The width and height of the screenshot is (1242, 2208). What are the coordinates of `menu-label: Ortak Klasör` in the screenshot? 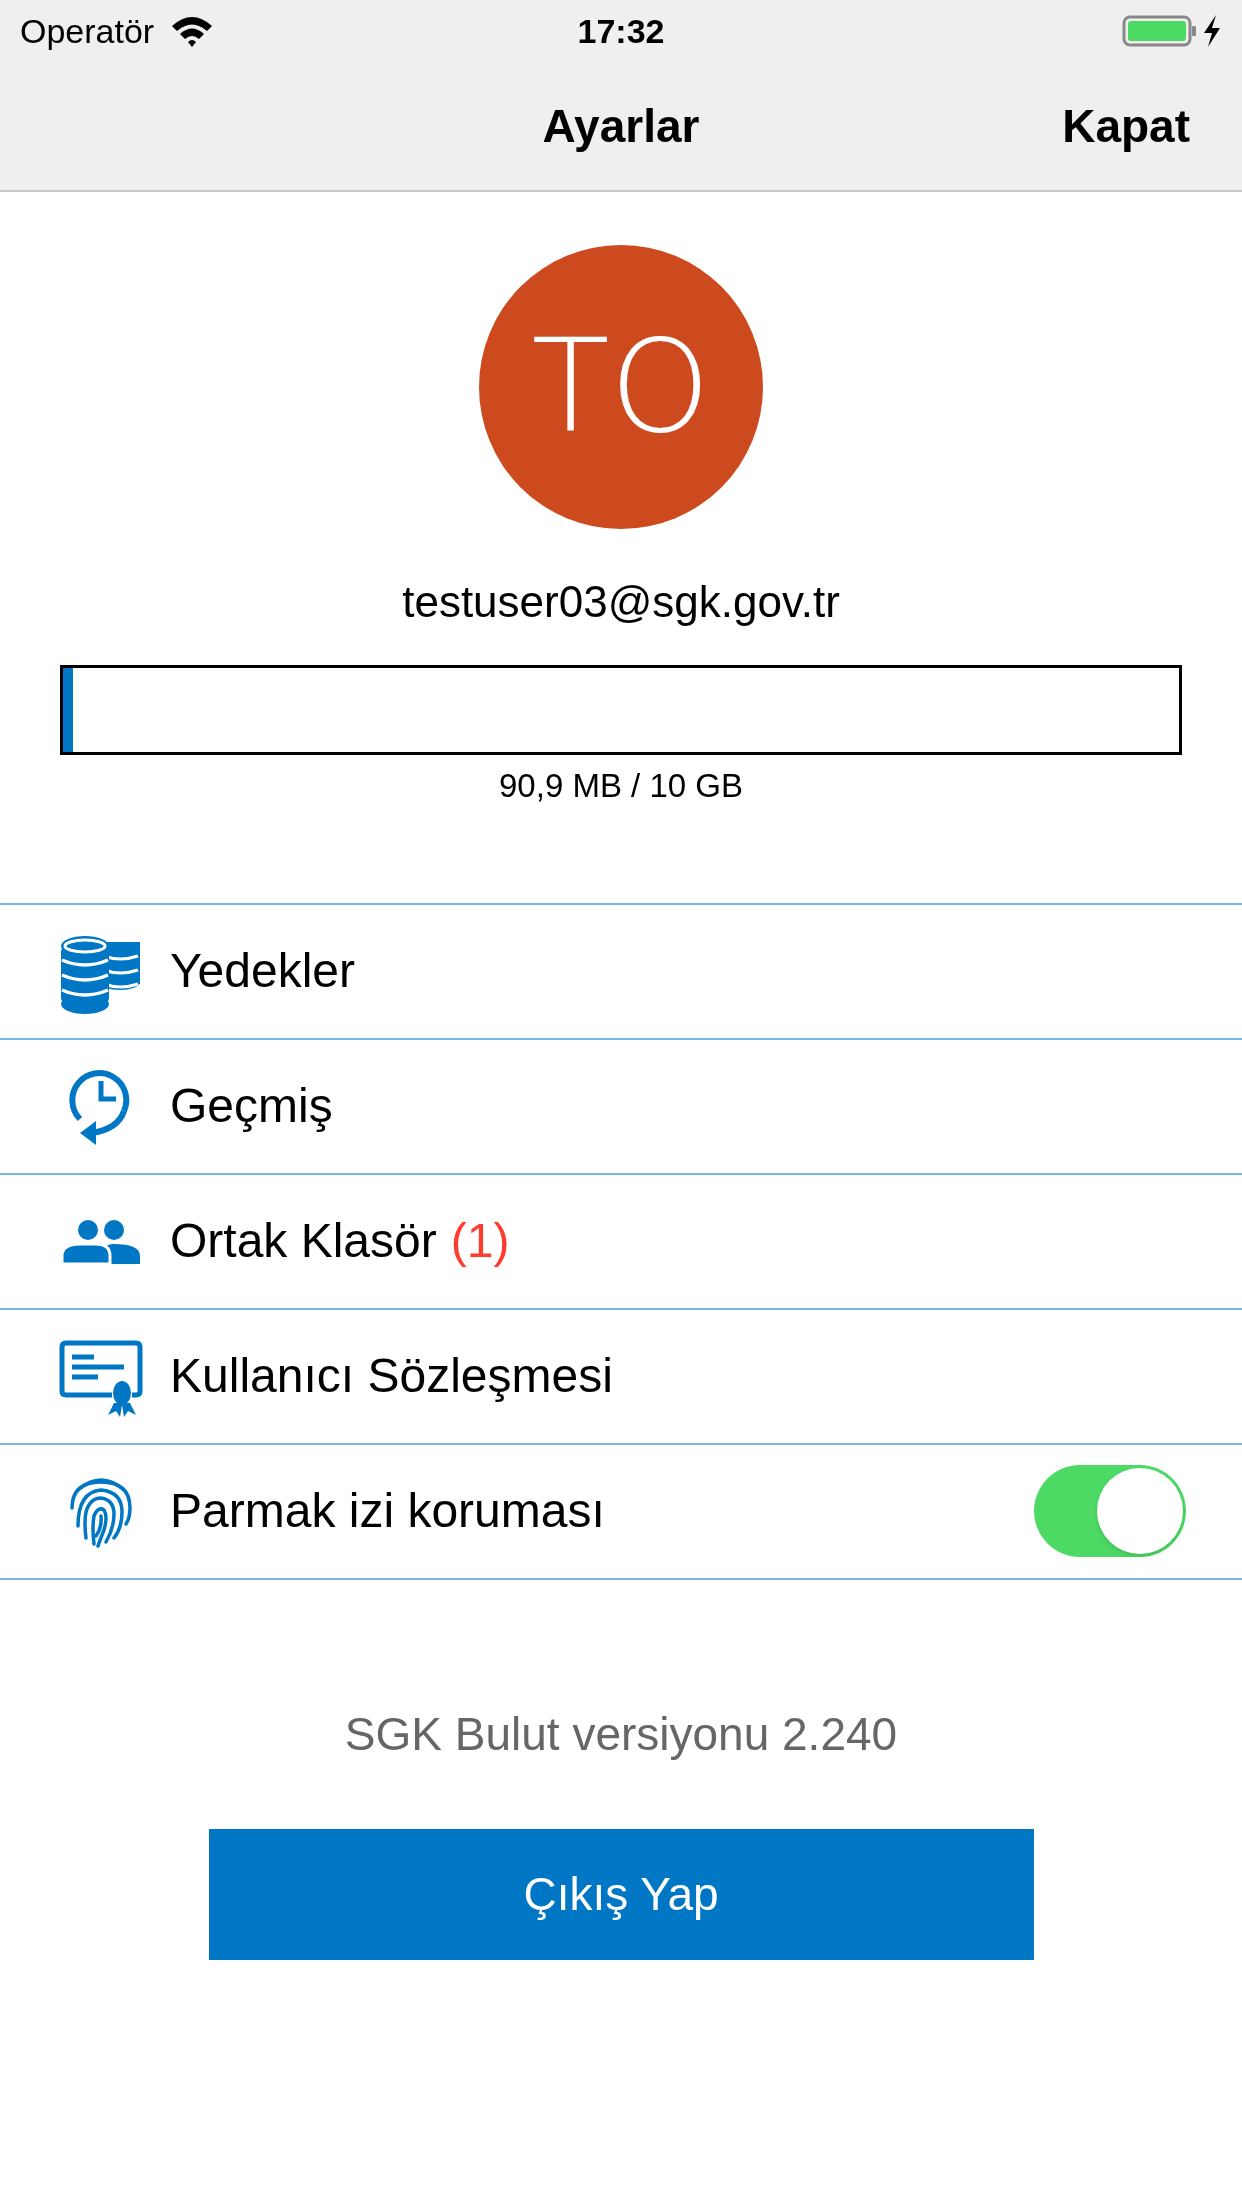 It's located at (303, 1241).